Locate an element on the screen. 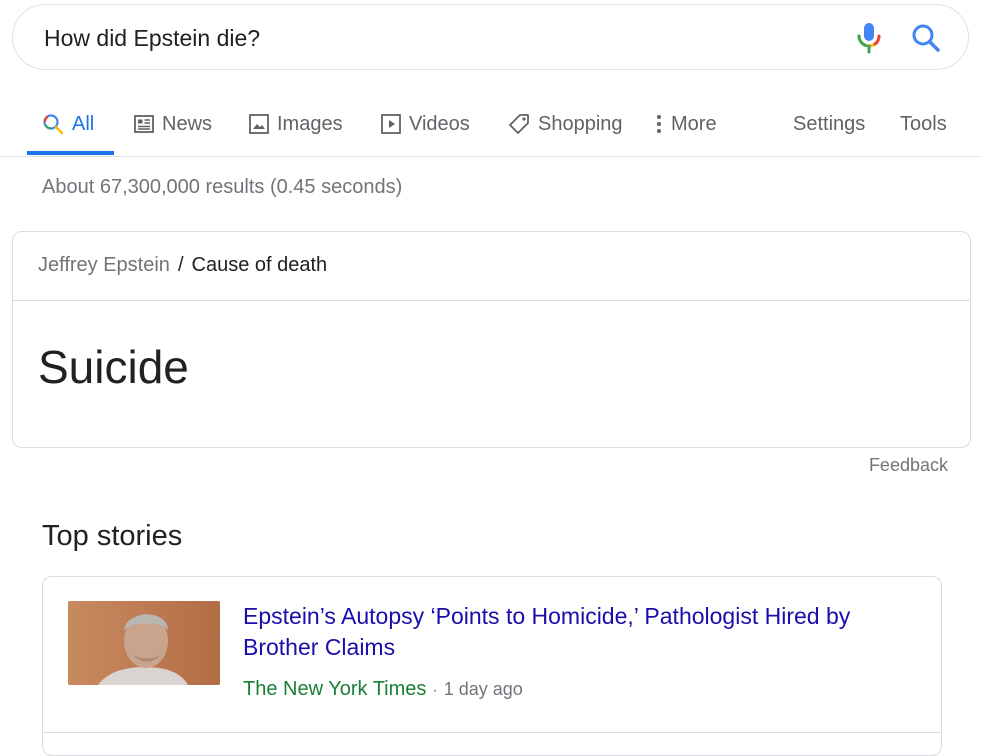 The height and width of the screenshot is (756, 981). tab-images: Images is located at coordinates (296, 124).